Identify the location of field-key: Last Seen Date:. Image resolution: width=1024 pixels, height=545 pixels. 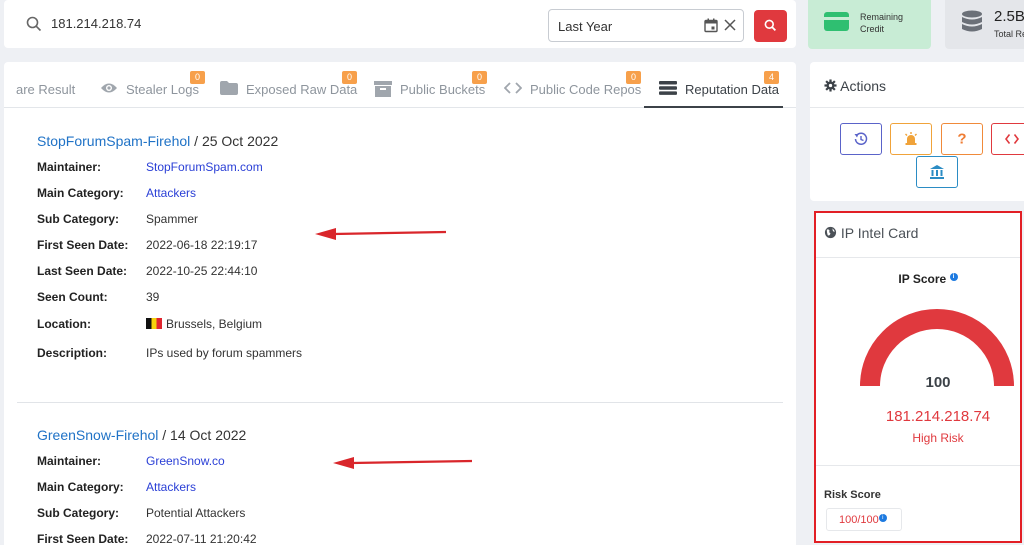
(82, 271).